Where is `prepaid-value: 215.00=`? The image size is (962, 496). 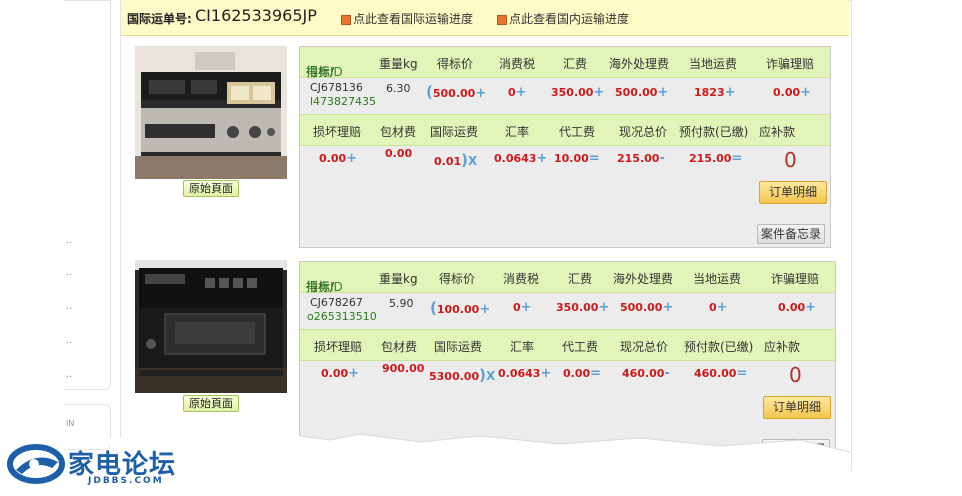
prepaid-value: 215.00= is located at coordinates (716, 158).